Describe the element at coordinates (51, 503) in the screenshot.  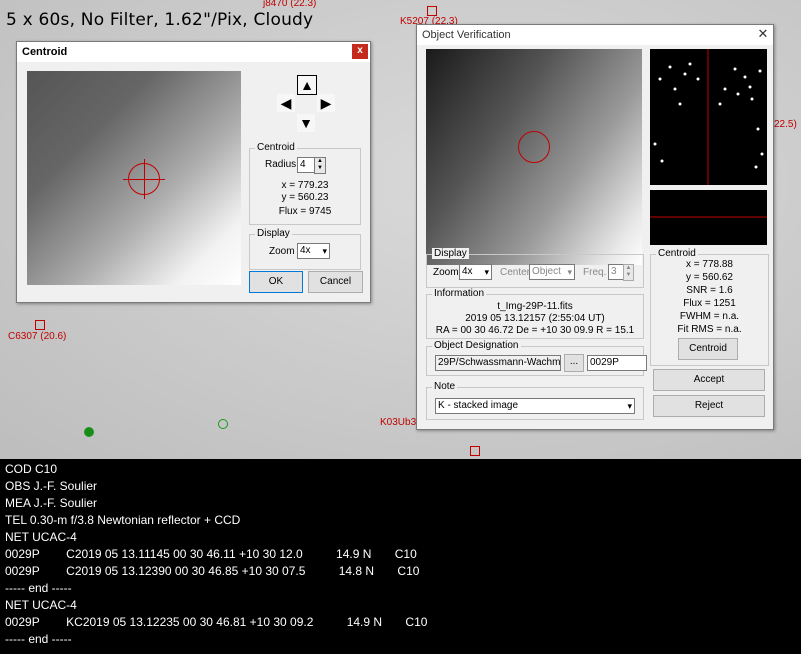
I see `report-line: MEA J.-F. Soulier` at that location.